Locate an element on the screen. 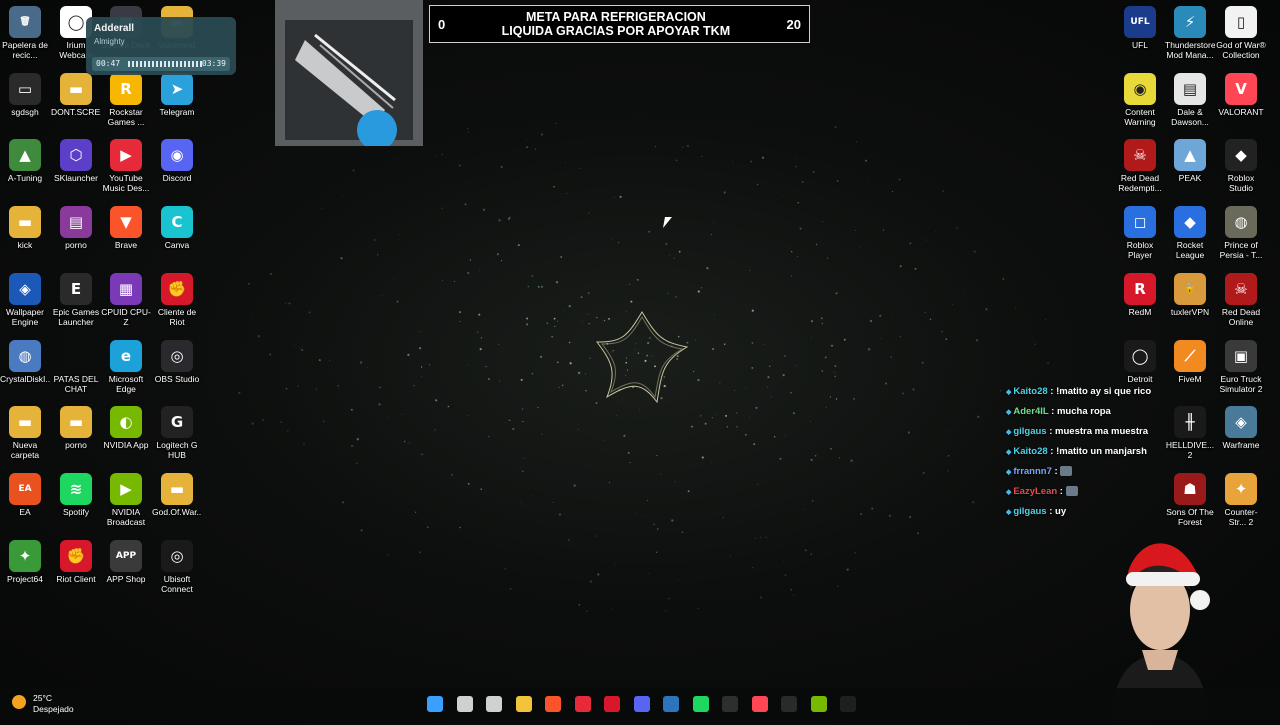 Image resolution: width=1280 pixels, height=725 pixels. desktop-shortcut: ▶ NVIDIA Broadcast is located at coordinates (126, 499).